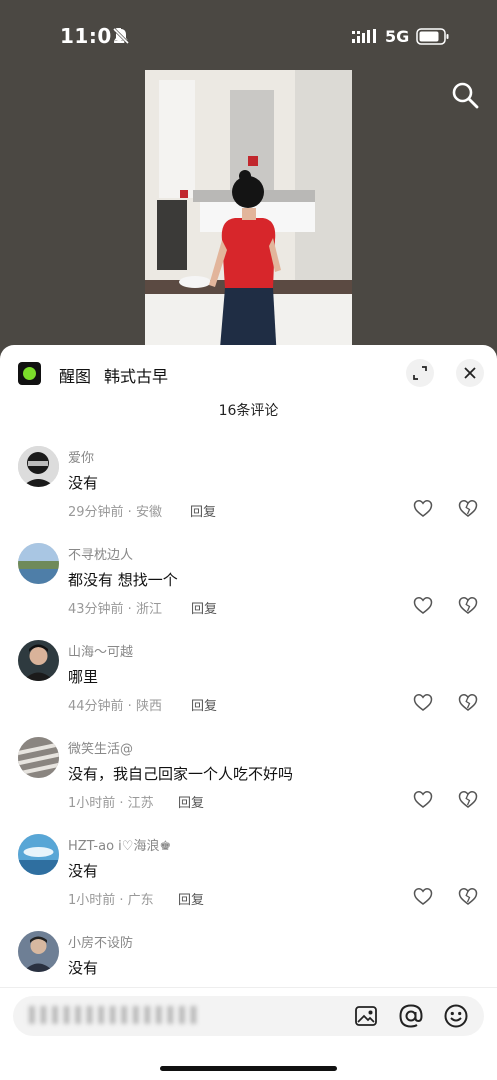 This screenshot has width=497, height=1080. I want to click on app-logo, so click(29, 373).